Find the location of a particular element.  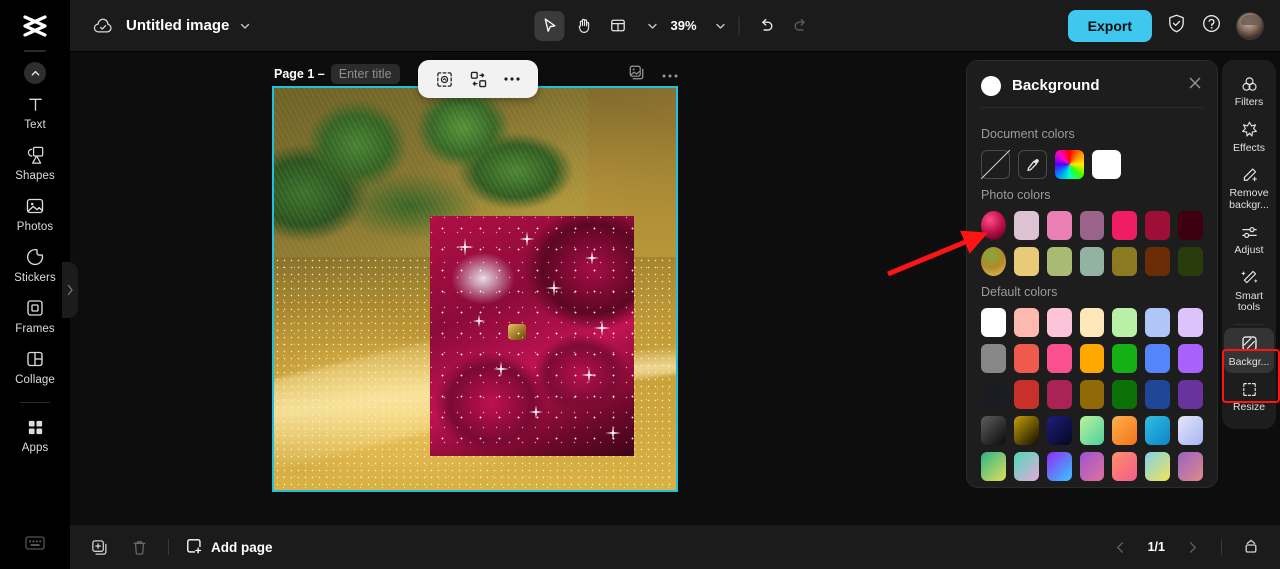

sidebar-item-stickers: Stickers is located at coordinates (35, 264).